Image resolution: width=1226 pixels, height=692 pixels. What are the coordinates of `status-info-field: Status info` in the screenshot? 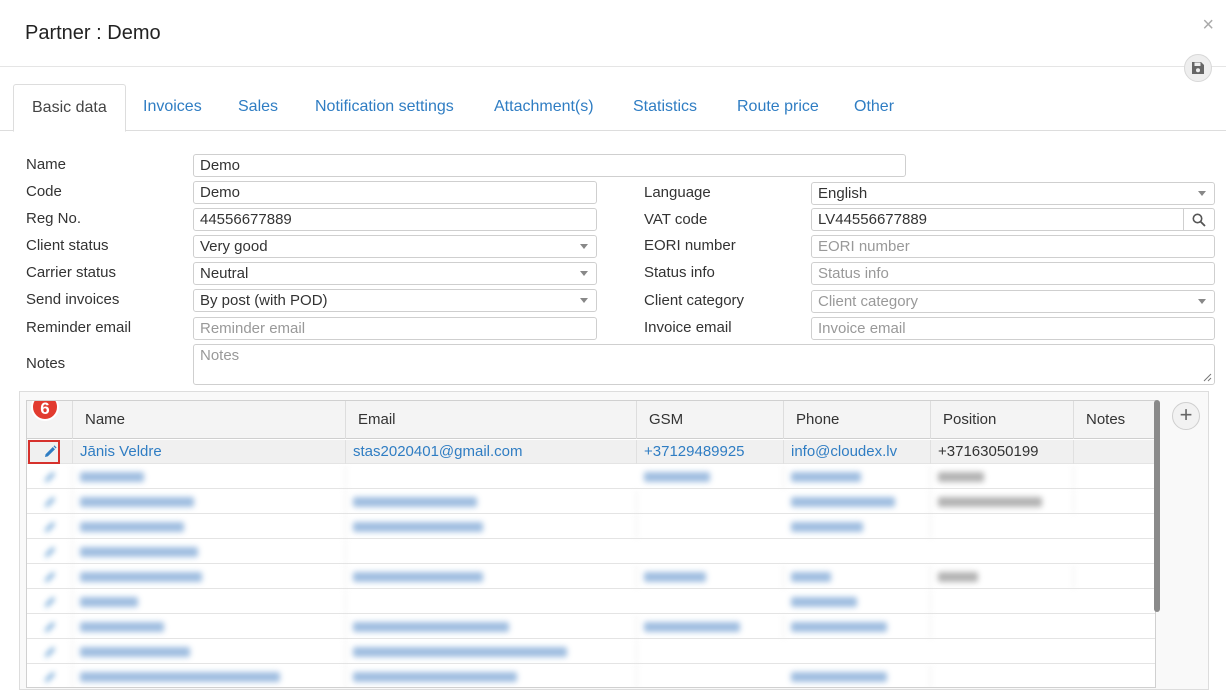 It's located at (1013, 273).